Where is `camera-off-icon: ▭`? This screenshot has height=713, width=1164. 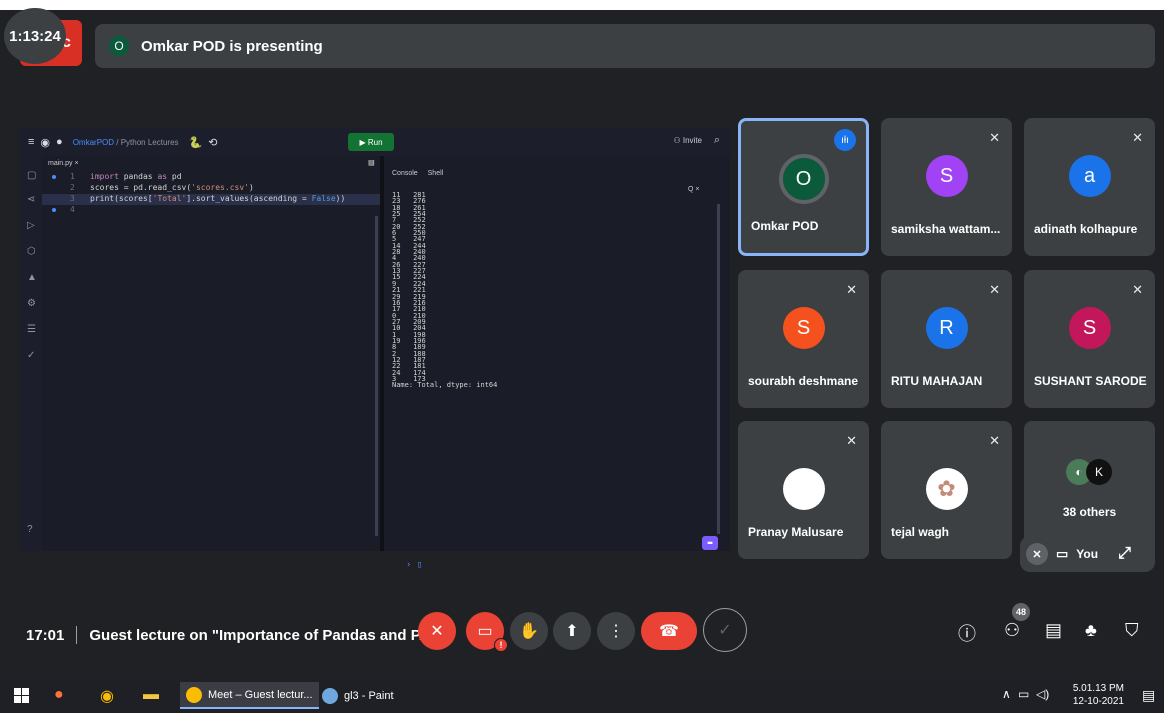 camera-off-icon: ▭ is located at coordinates (485, 631).